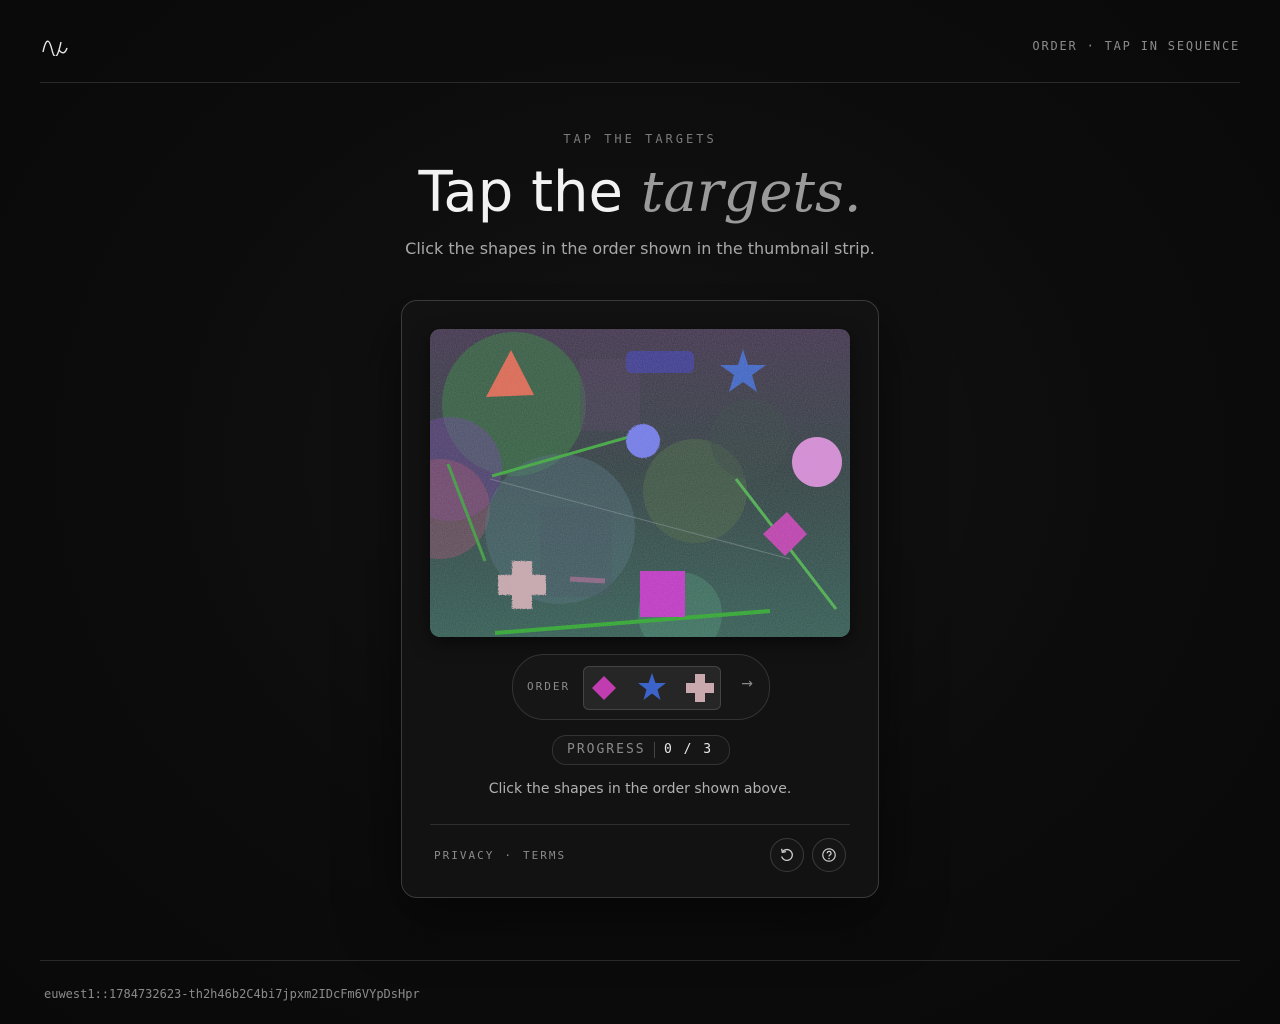 The image size is (1280, 1024). I want to click on page-title: Tap the targets., so click(640, 193).